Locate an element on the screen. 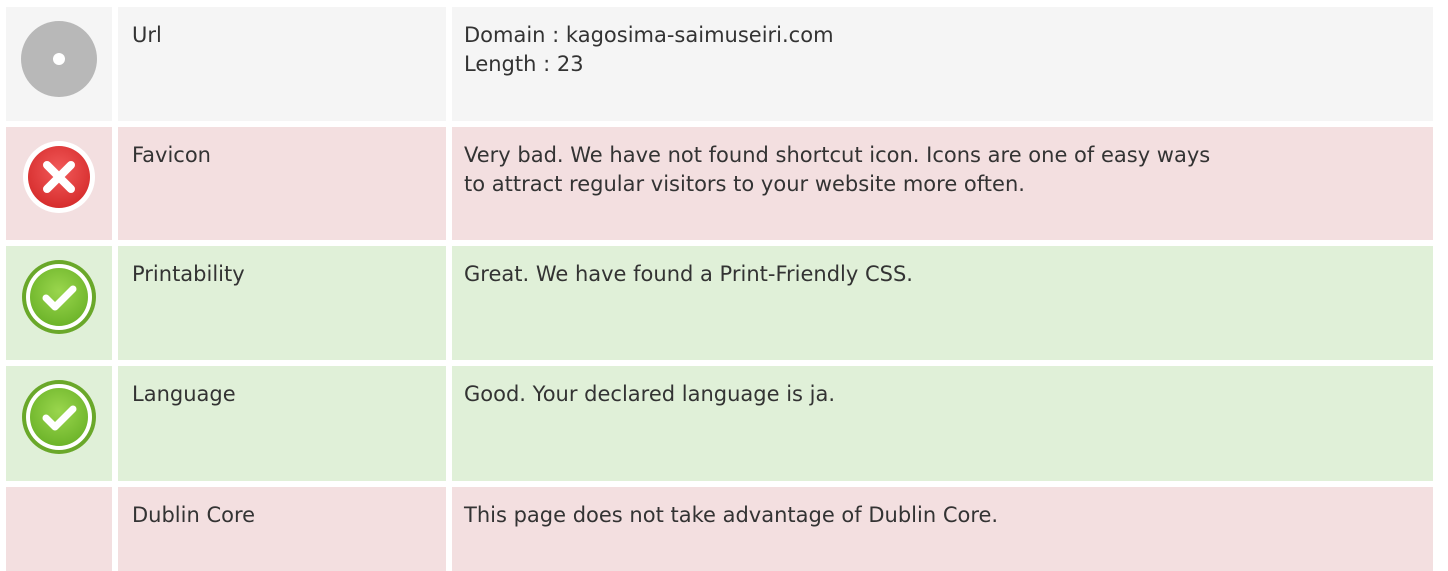 The image size is (1448, 571). length-text: Length : 23 is located at coordinates (524, 64).